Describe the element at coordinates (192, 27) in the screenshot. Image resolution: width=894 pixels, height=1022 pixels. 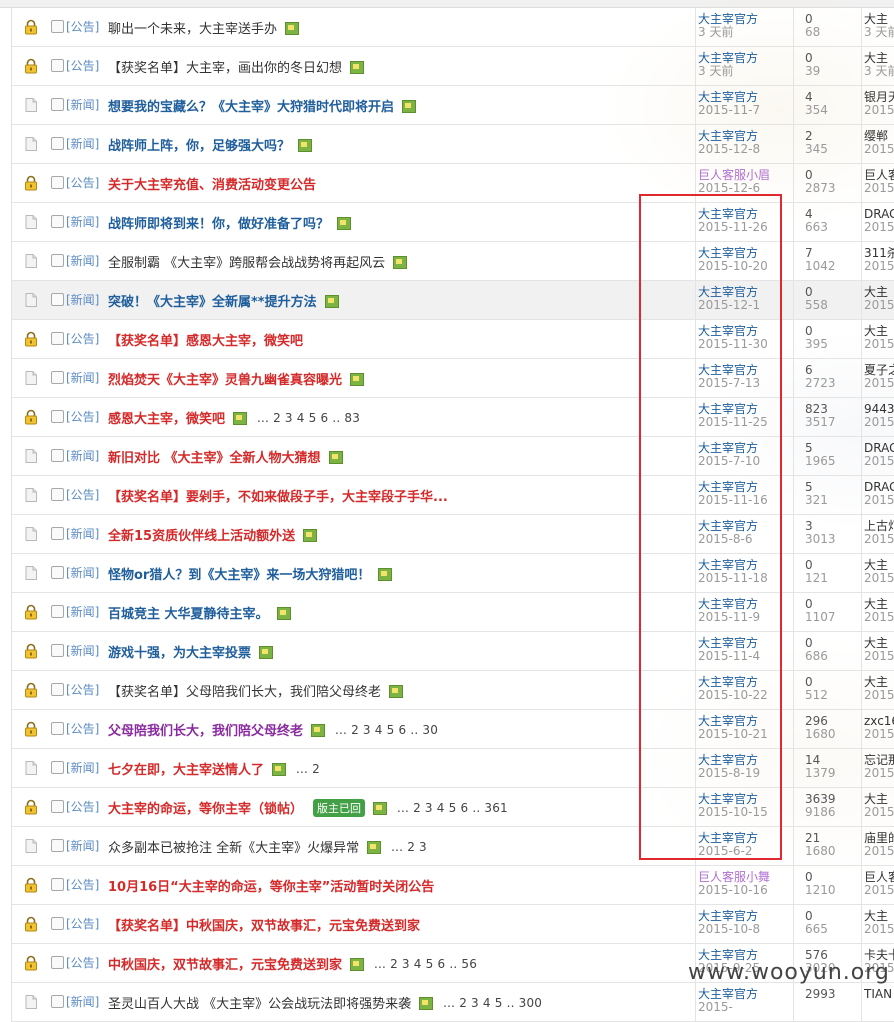
I see `thread-title-link: 聊出一个未来，大主宰送手办` at that location.